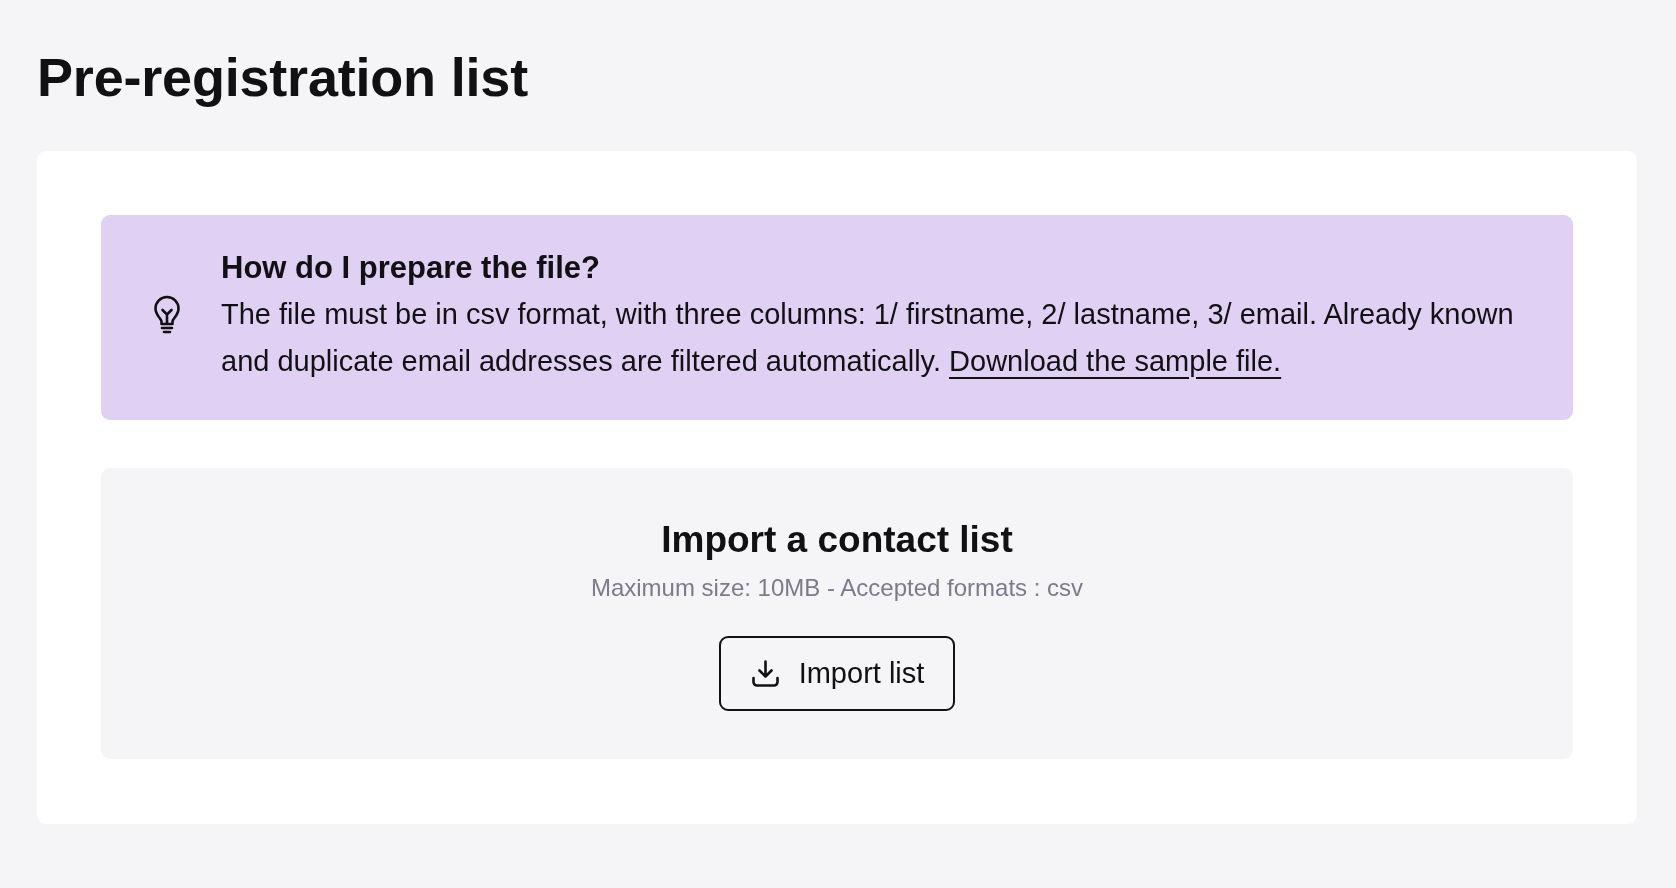  I want to click on download-icon, so click(765, 673).